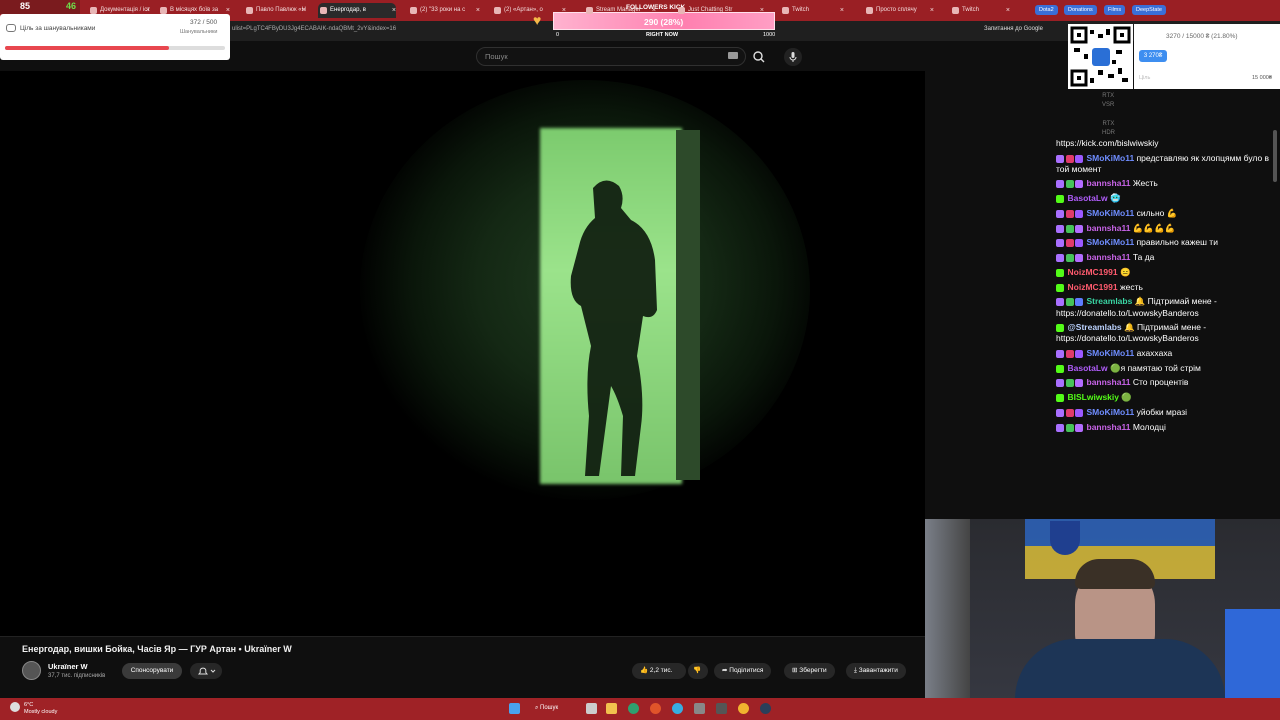 This screenshot has height=720, width=1280. What do you see at coordinates (275, 10) in the screenshot?
I see `browser-tab: Павло Павлюк «Н ×` at bounding box center [275, 10].